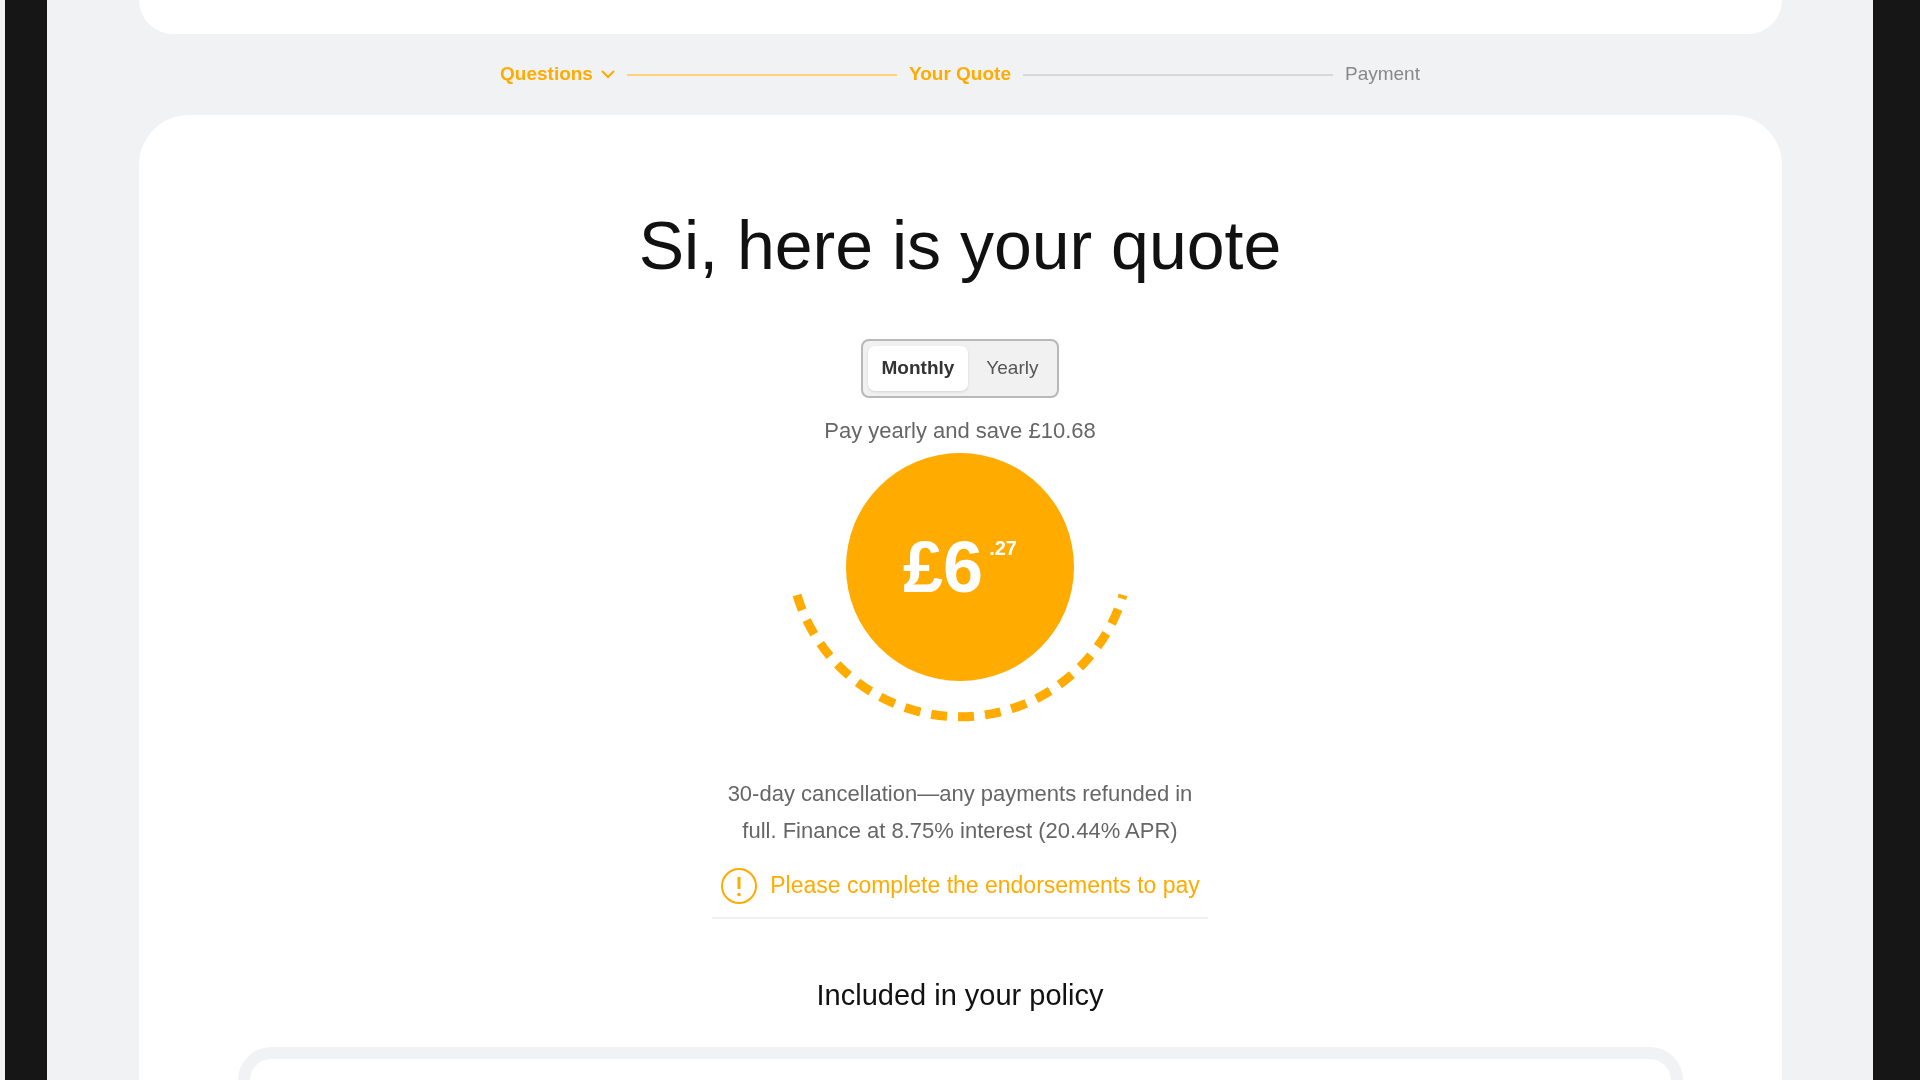  Describe the element at coordinates (943, 566) in the screenshot. I see `price-amount: £6` at that location.